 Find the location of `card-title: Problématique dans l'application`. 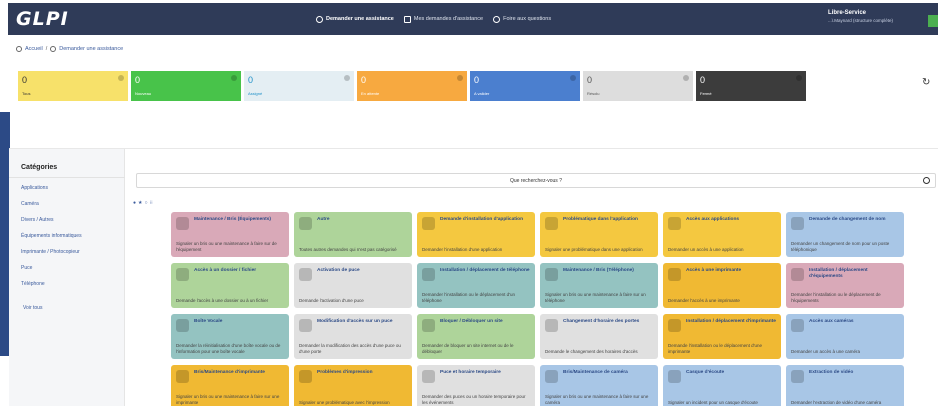

card-title: Problématique dans l'application is located at coordinates (600, 219).